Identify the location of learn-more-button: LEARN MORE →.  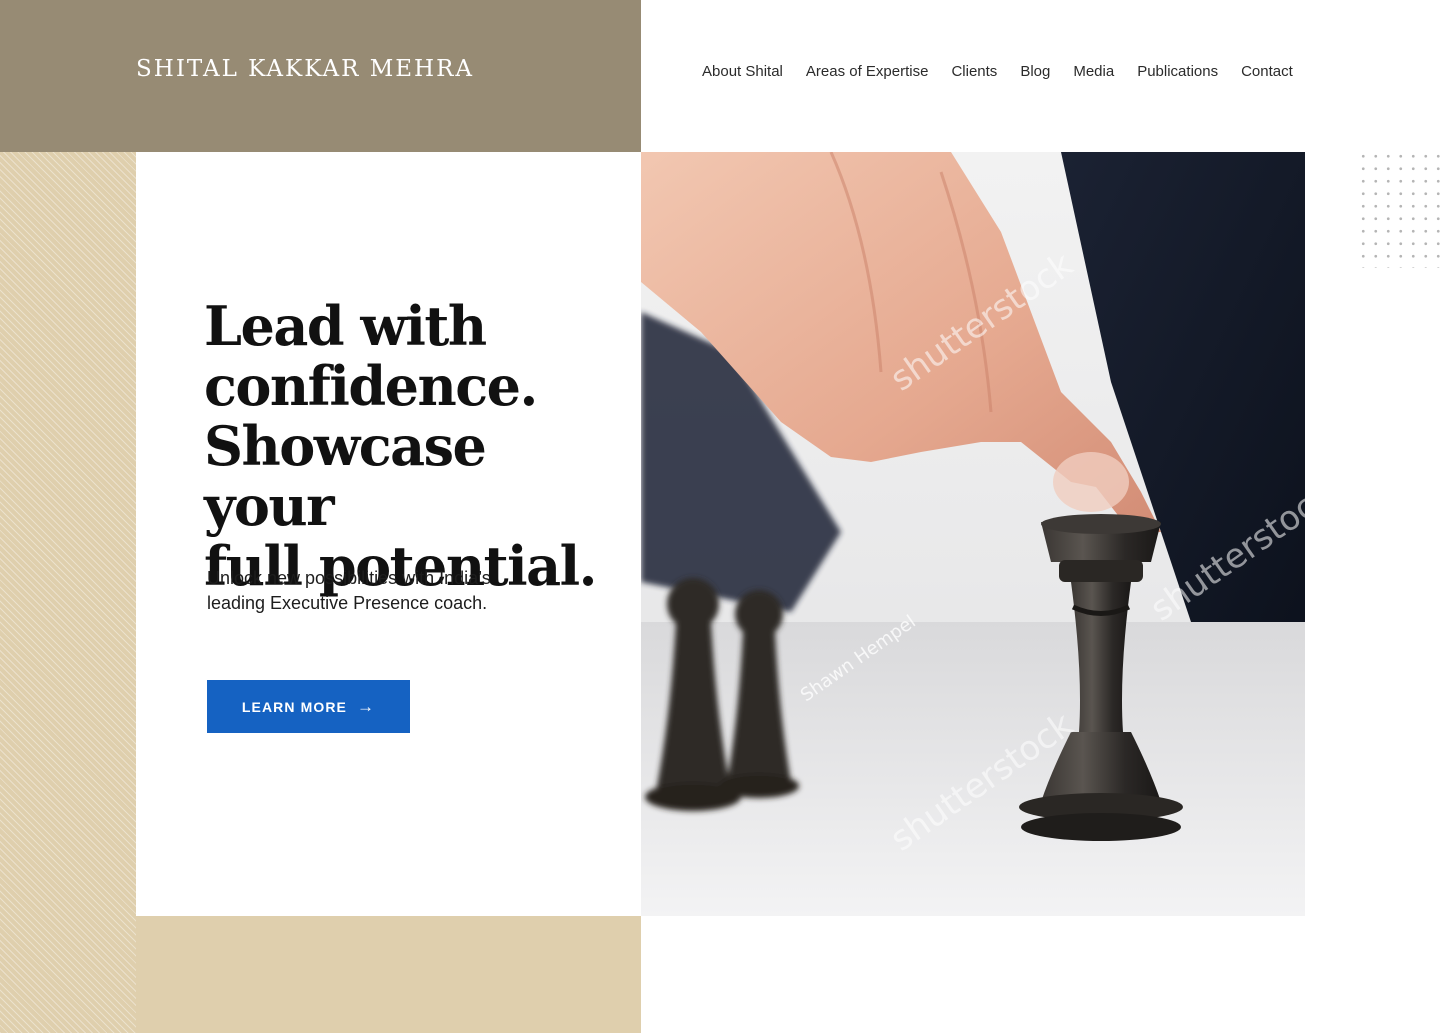
(308, 706).